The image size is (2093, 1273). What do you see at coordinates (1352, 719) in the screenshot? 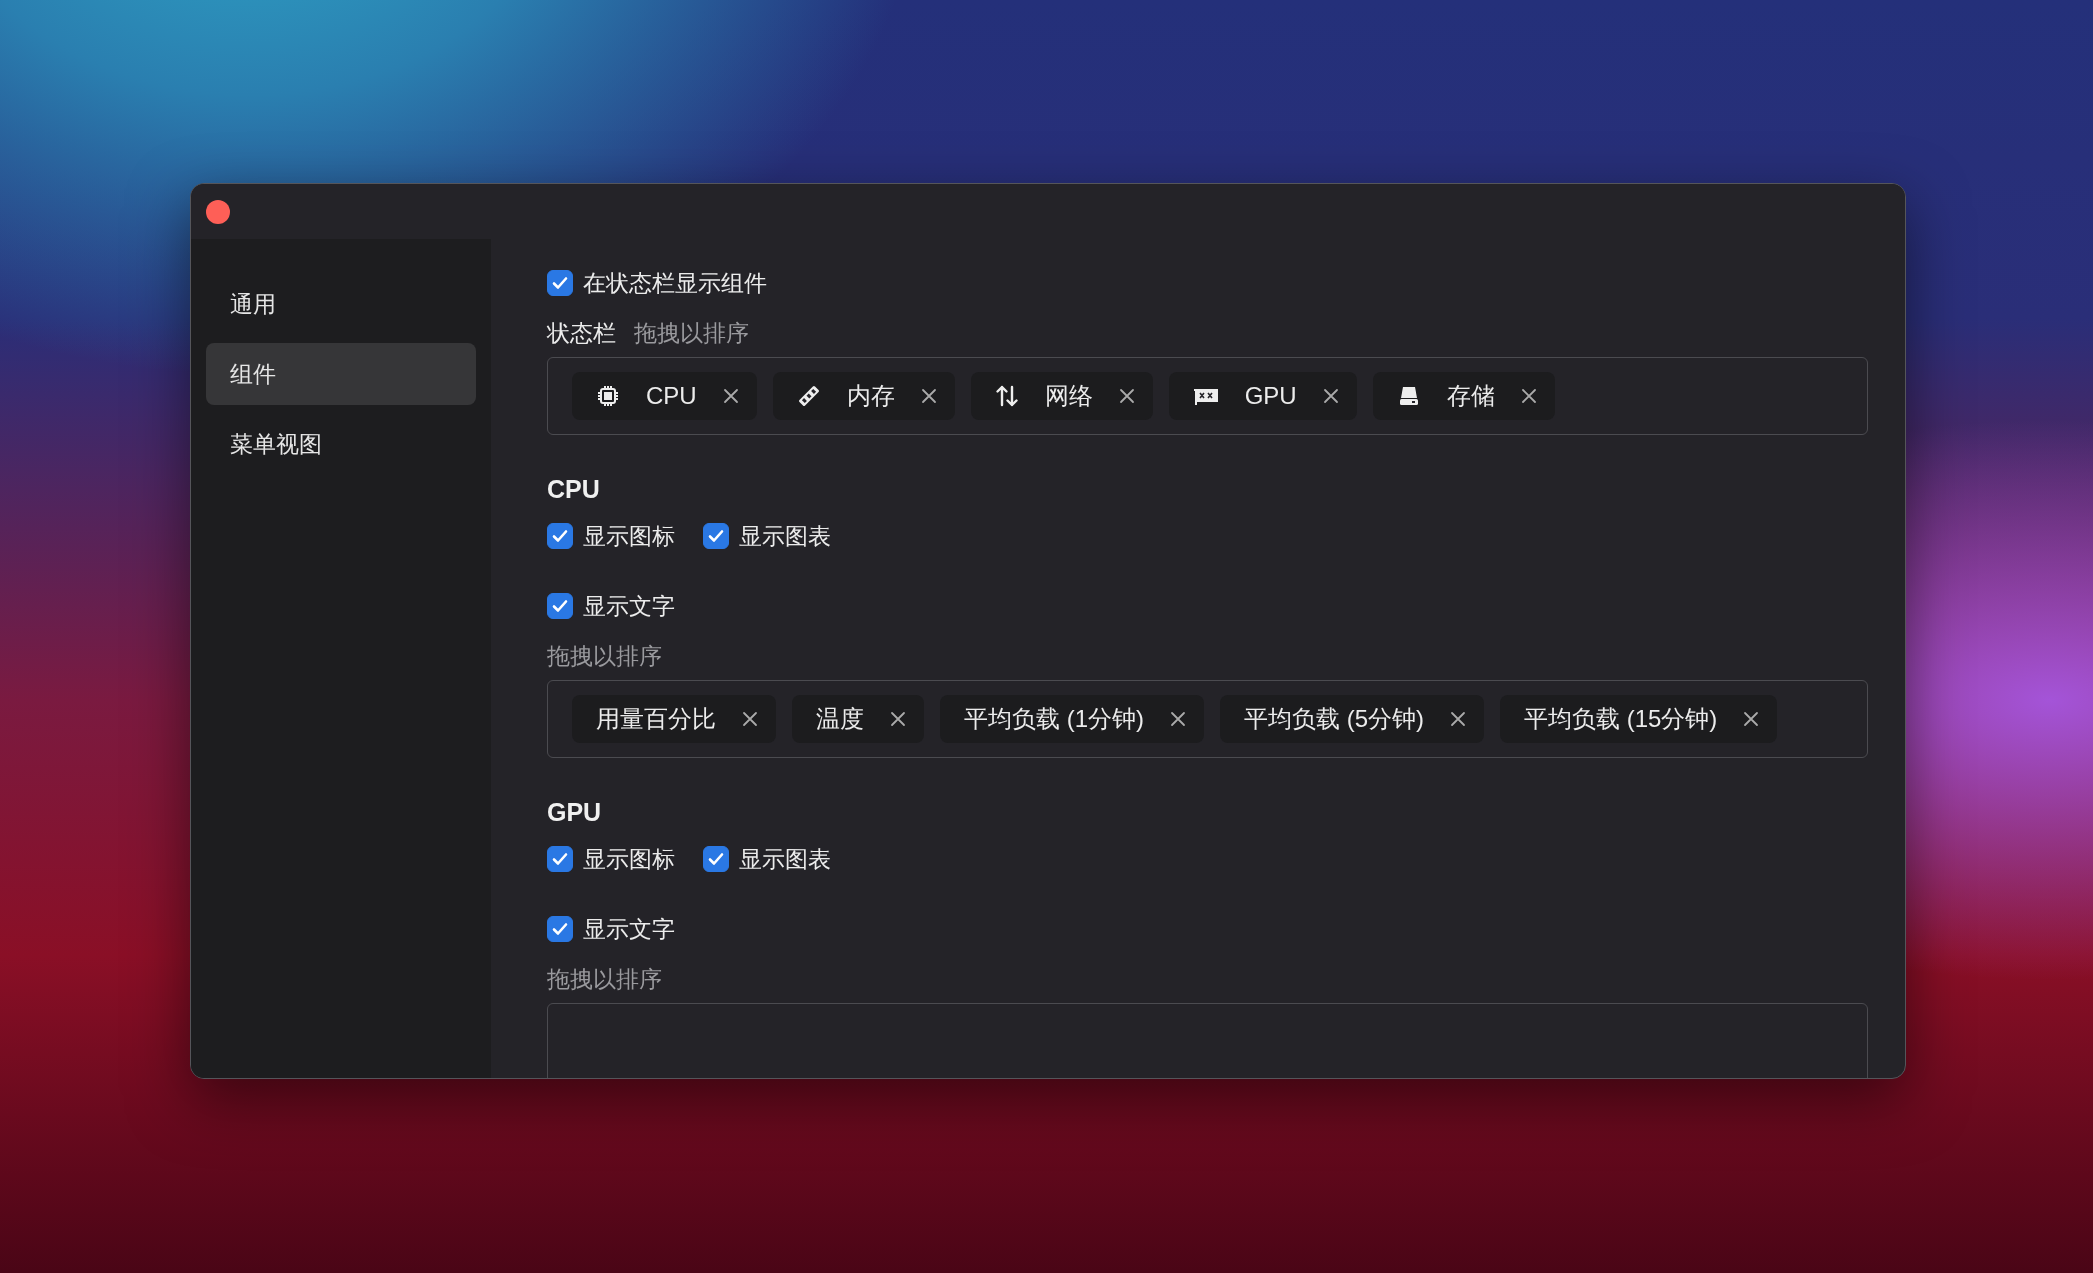
I see `metric-chip: 平均负载 (5分钟)` at bounding box center [1352, 719].